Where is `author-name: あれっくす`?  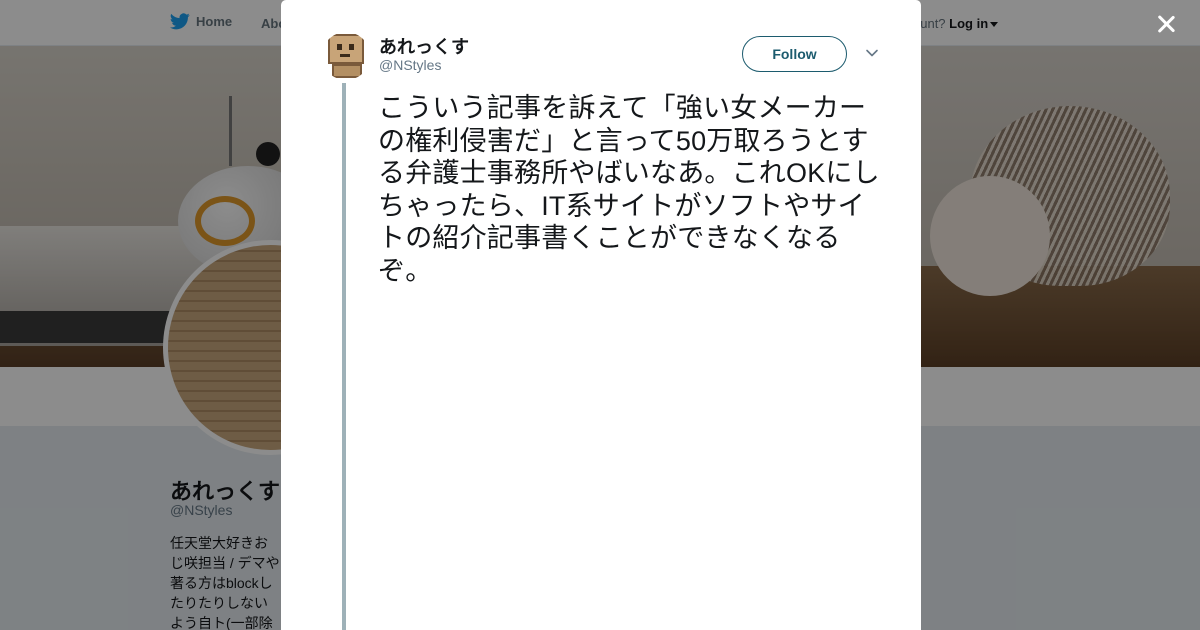
author-name: あれっくす is located at coordinates (424, 46).